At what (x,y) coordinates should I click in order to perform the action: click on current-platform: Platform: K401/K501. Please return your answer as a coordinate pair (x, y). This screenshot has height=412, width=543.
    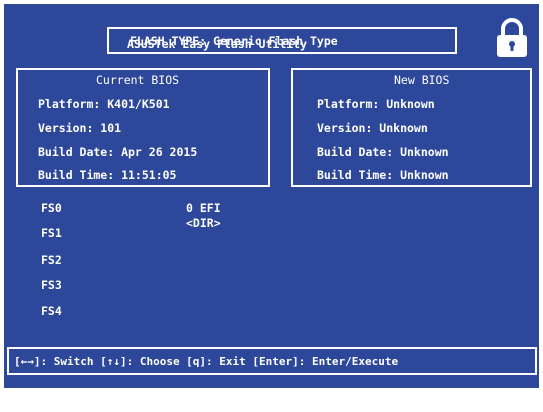
    Looking at the image, I should click on (104, 104).